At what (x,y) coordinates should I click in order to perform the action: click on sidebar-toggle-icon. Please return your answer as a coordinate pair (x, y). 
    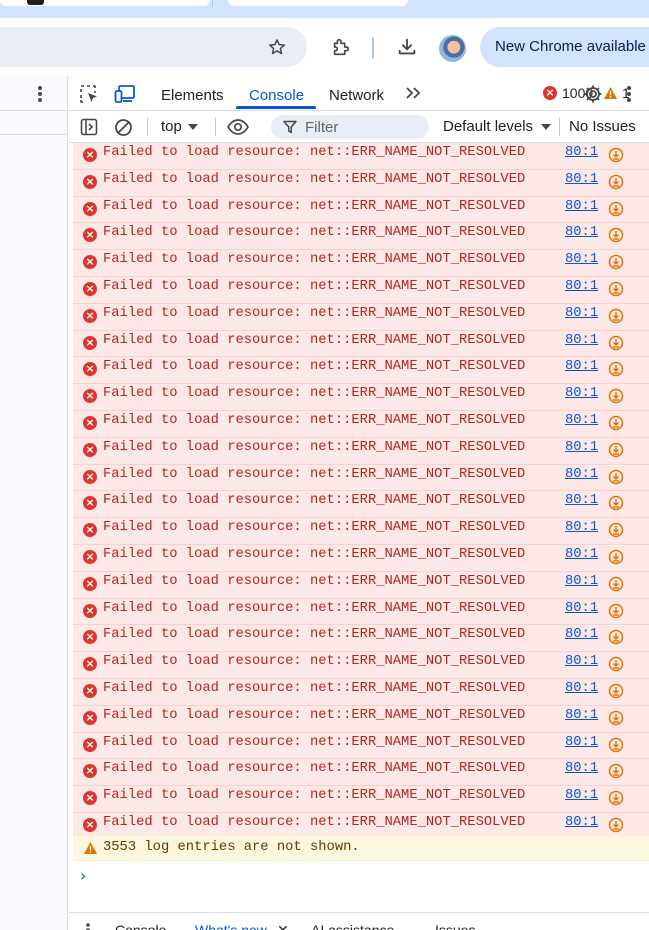
    Looking at the image, I should click on (89, 127).